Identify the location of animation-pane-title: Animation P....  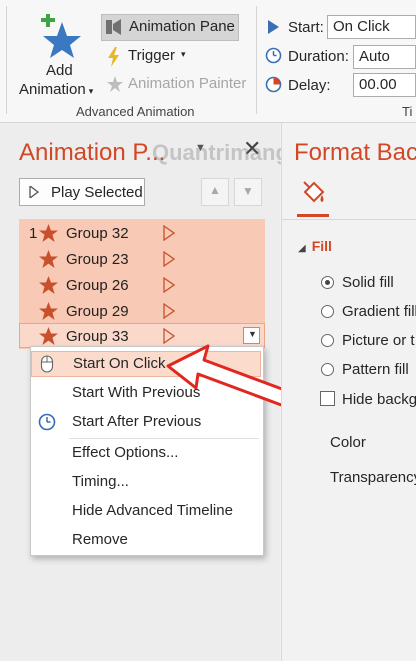
(92, 152).